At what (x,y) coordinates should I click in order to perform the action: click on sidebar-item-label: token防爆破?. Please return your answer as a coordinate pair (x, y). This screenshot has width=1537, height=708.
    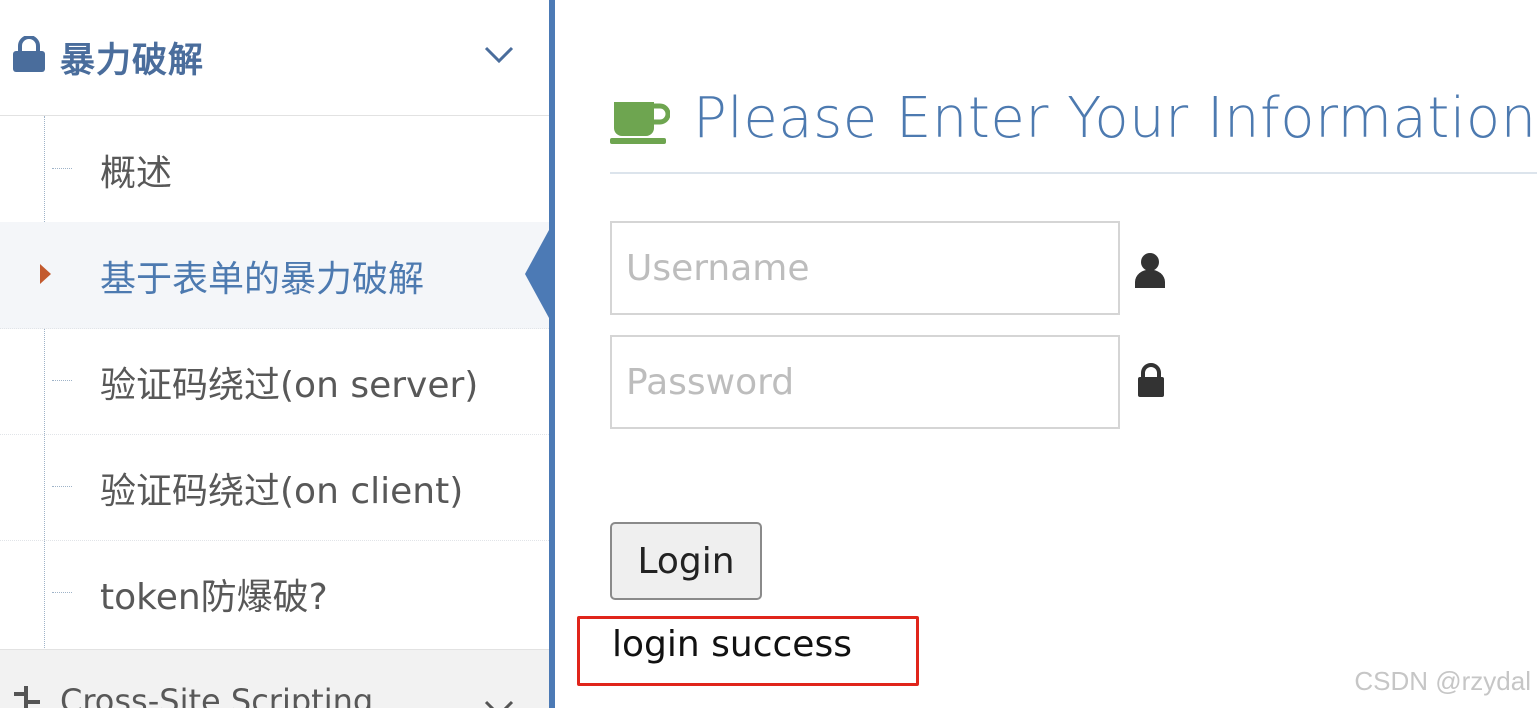
    Looking at the image, I should click on (214, 597).